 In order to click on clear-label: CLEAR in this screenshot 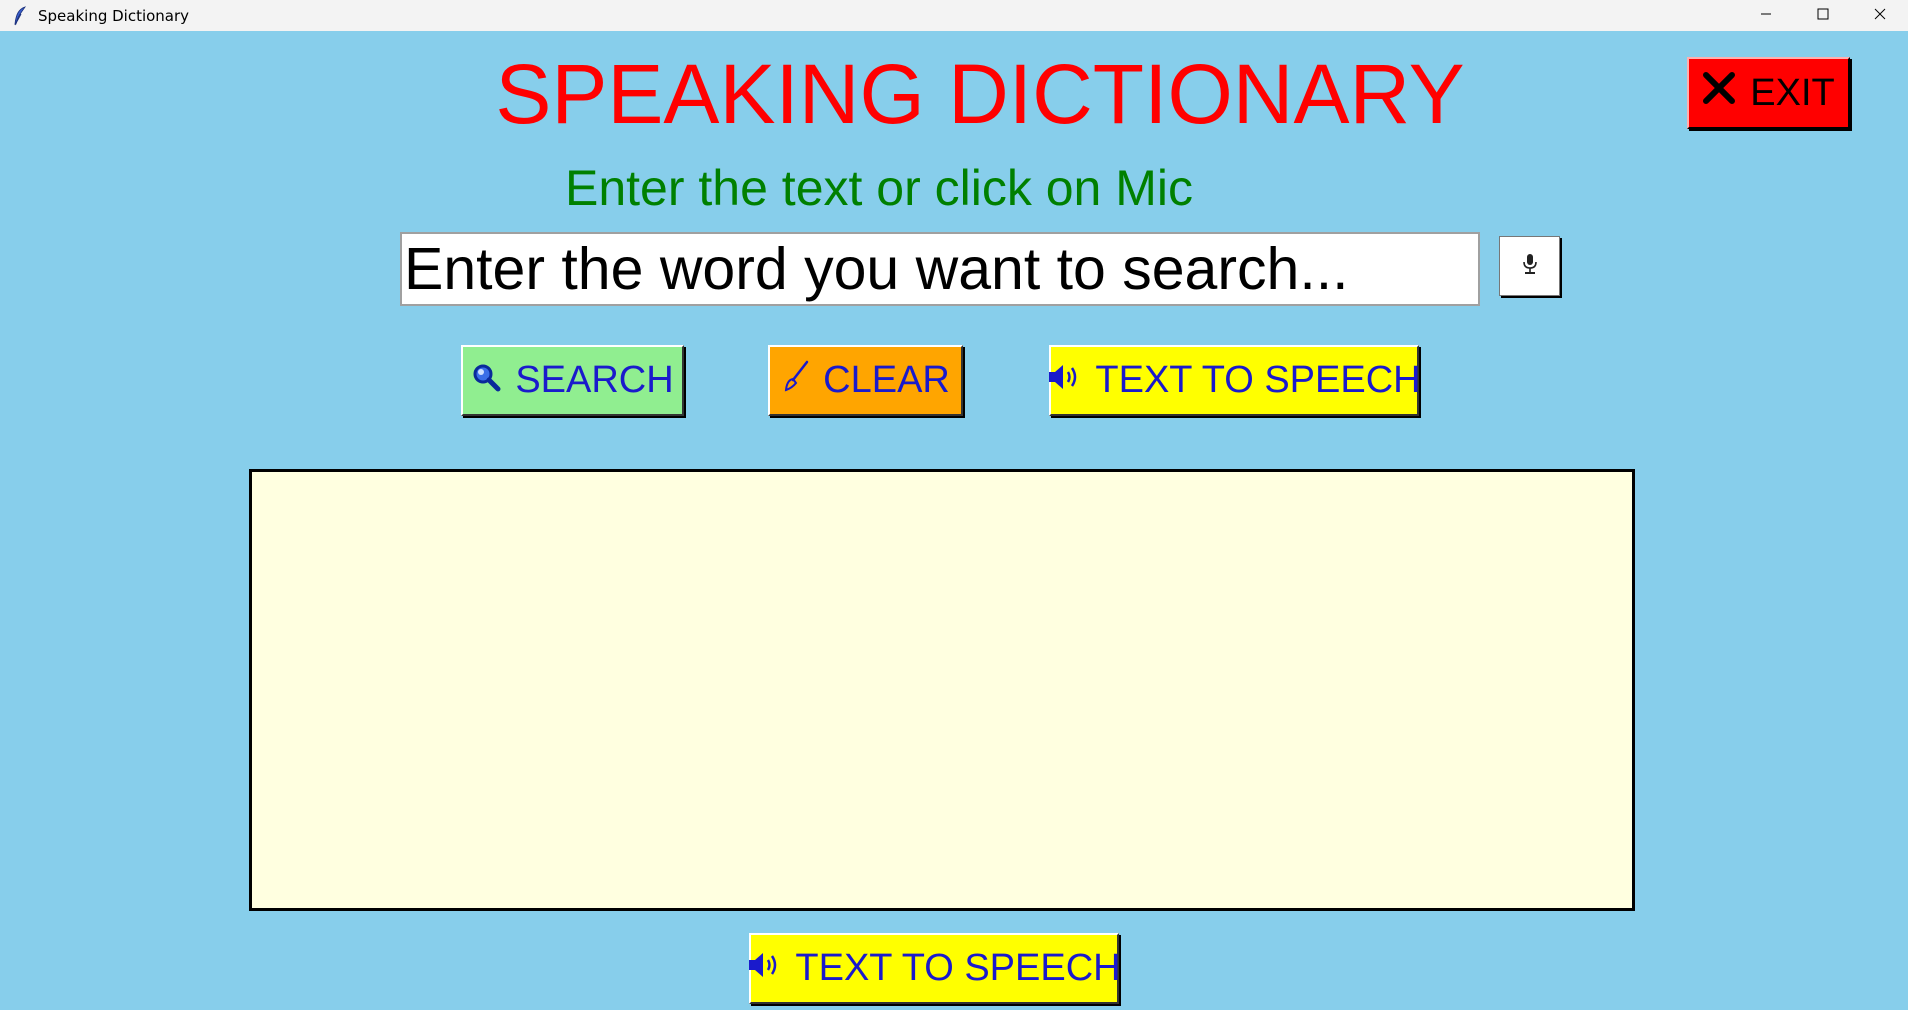, I will do `click(886, 380)`.